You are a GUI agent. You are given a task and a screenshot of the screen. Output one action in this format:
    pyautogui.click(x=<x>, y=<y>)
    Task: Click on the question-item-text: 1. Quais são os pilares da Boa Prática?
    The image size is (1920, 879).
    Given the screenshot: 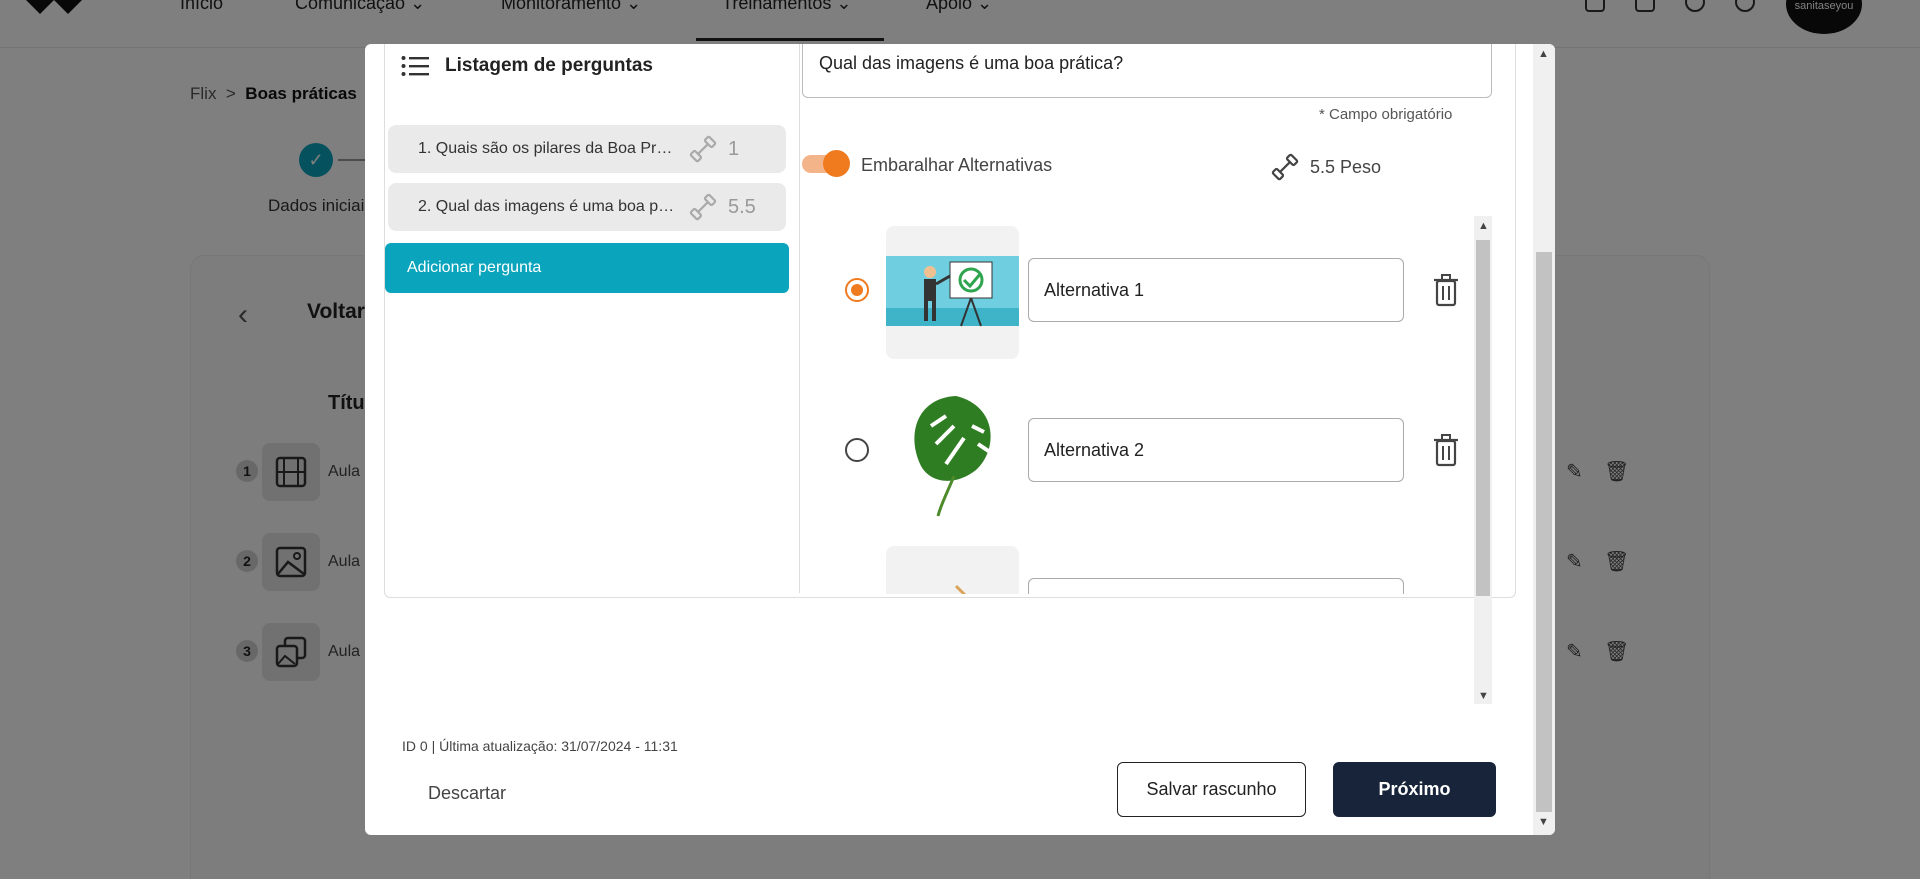 What is the action you would take?
    pyautogui.click(x=547, y=148)
    